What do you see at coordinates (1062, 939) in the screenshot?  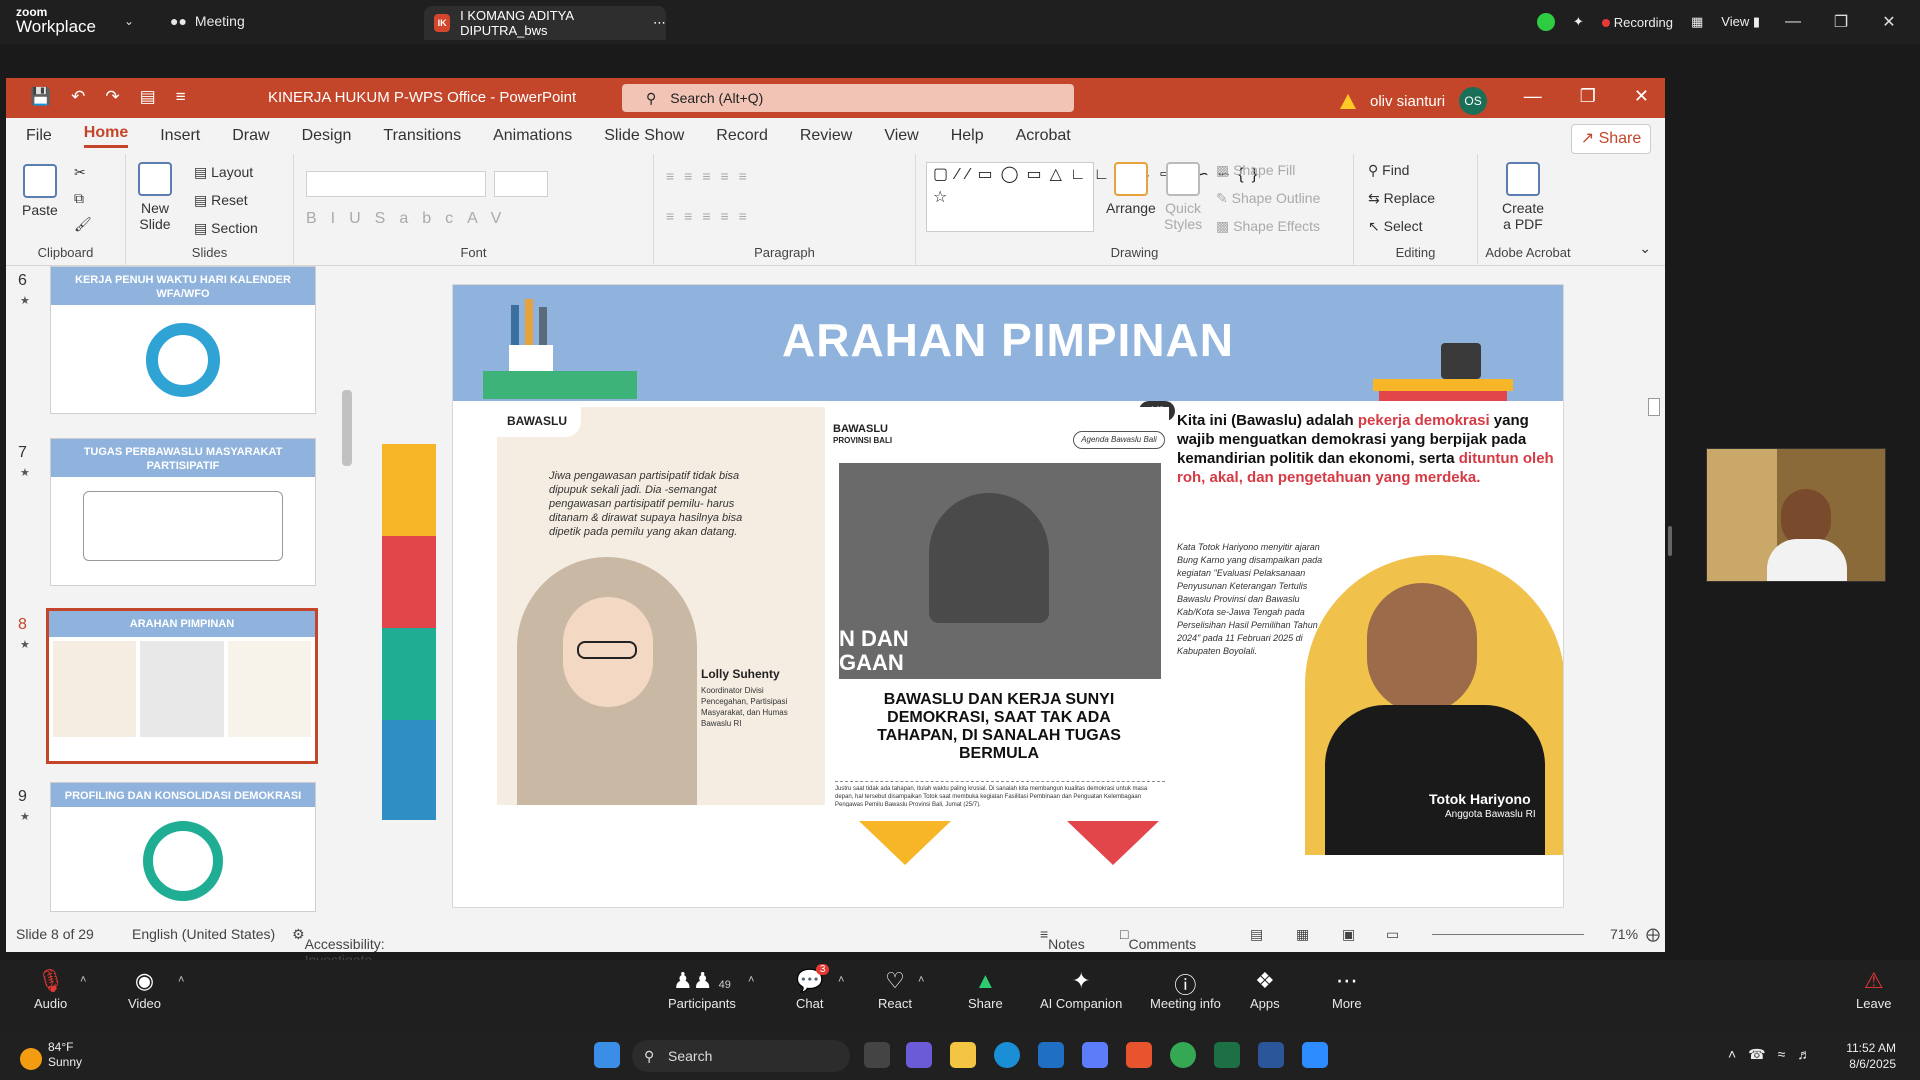 I see `notes-button: ≡ Notes` at bounding box center [1062, 939].